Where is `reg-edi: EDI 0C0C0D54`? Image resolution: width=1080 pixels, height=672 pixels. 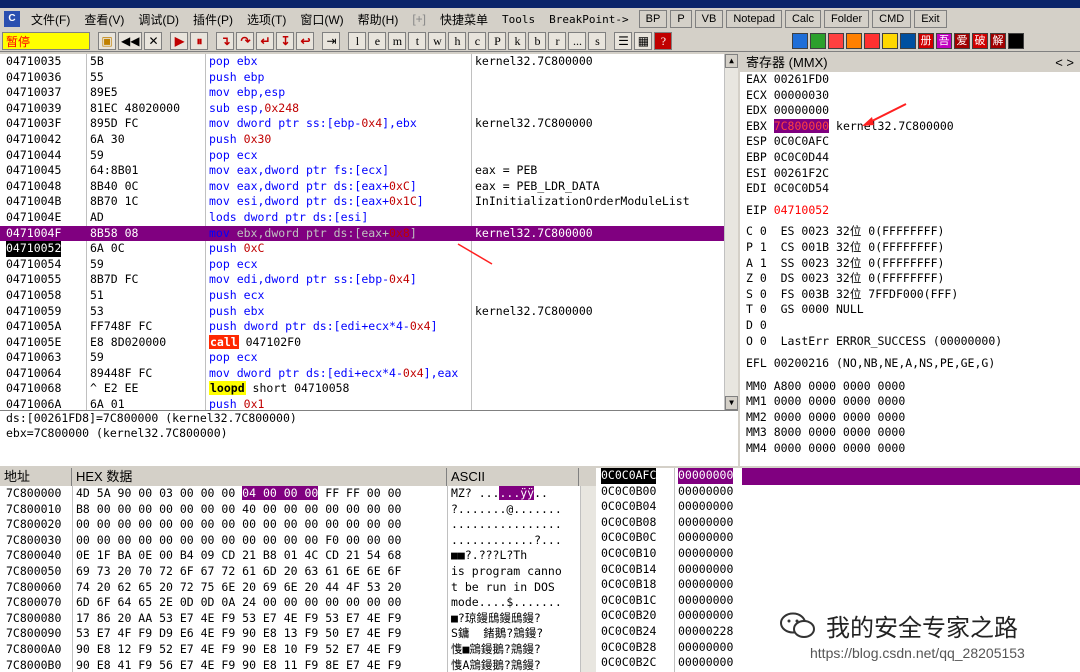
reg-edi: EDI 0C0C0D54 is located at coordinates (910, 189).